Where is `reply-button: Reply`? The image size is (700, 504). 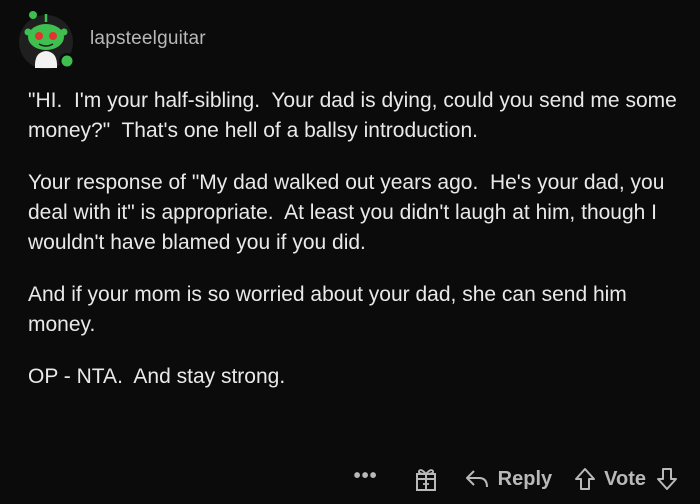
reply-button: Reply is located at coordinates (508, 479).